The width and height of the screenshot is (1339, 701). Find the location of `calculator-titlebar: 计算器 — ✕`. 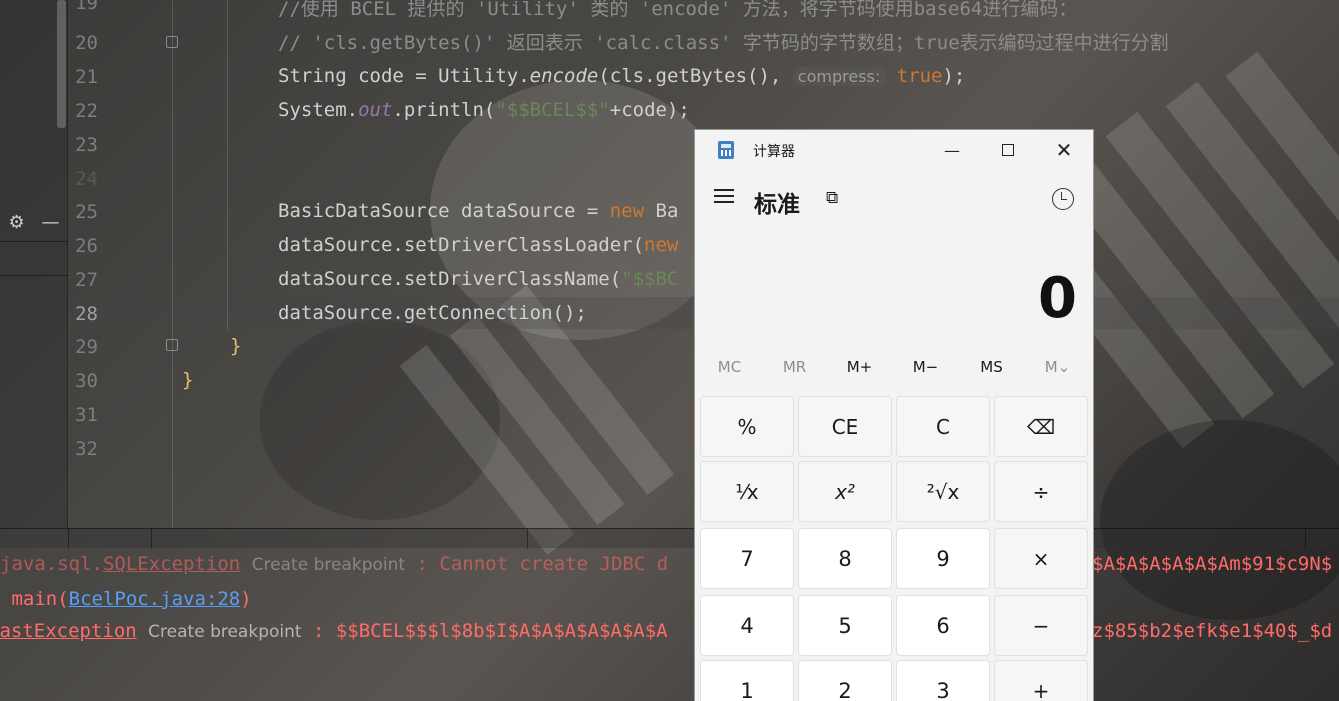

calculator-titlebar: 计算器 — ✕ is located at coordinates (894, 150).